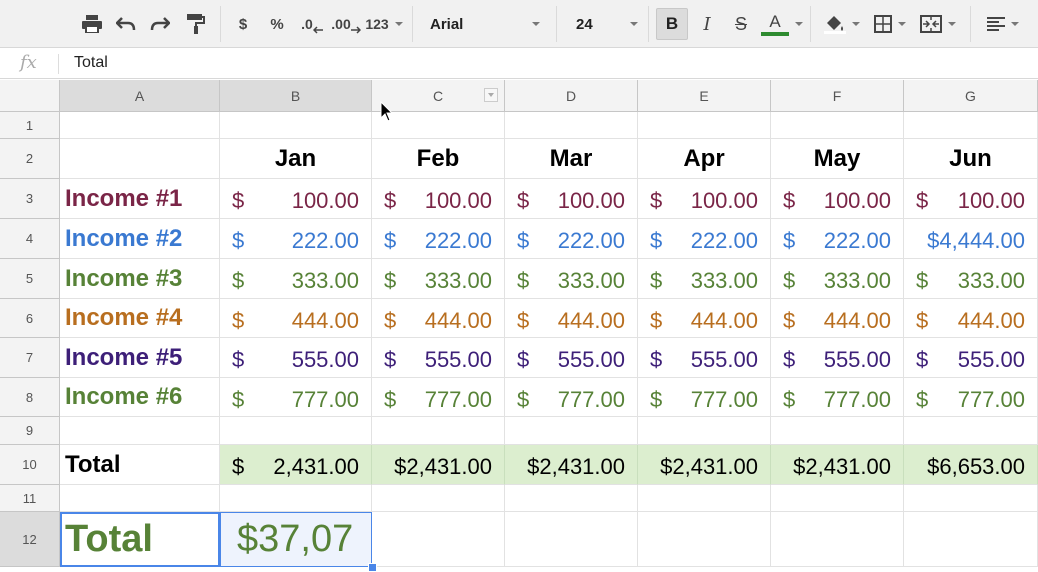  Describe the element at coordinates (30, 397) in the screenshot. I see `row-header-8: 8` at that location.